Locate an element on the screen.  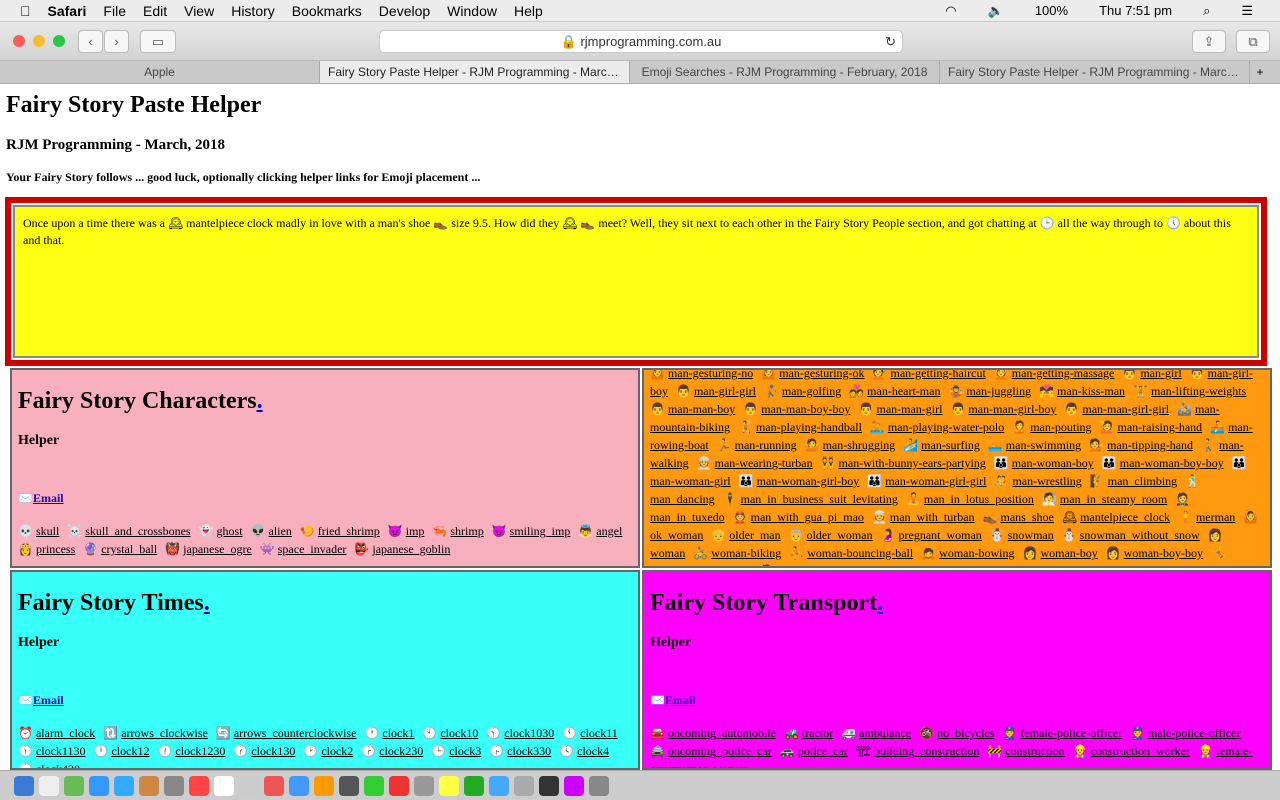
emoji-icon: 🚧 is located at coordinates (994, 751).